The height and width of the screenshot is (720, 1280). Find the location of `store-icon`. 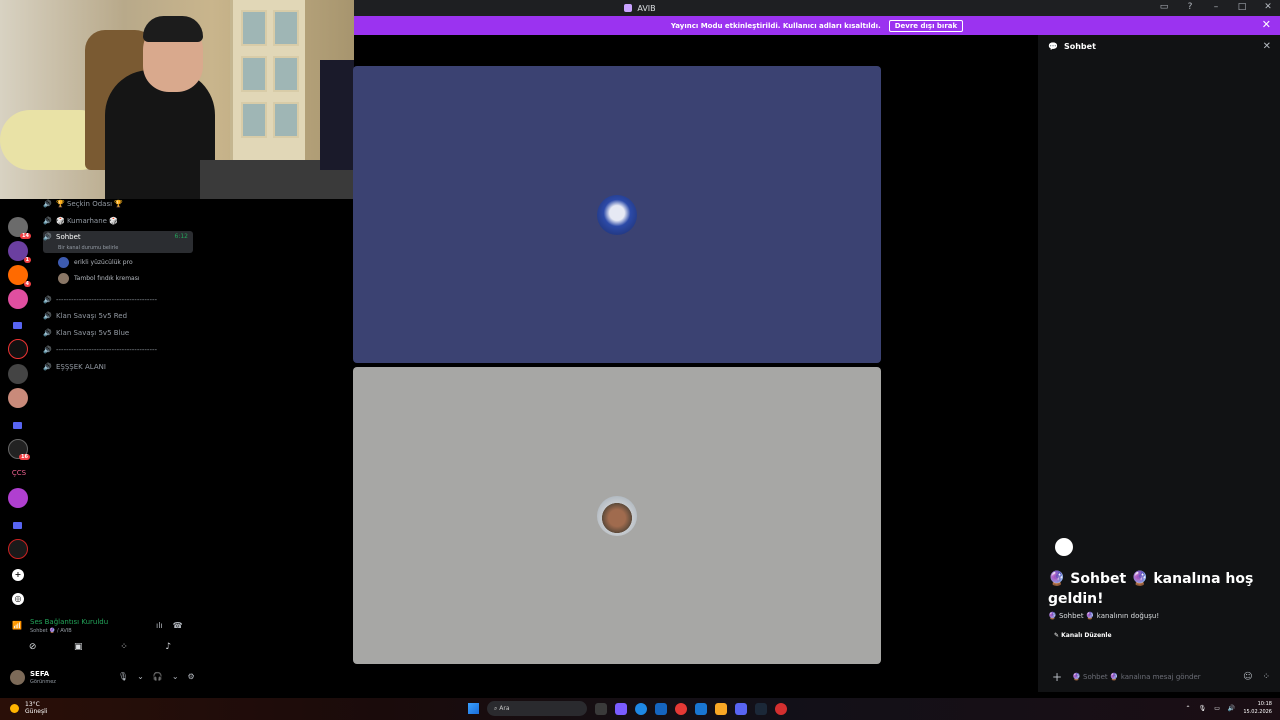

store-icon is located at coordinates (661, 708).